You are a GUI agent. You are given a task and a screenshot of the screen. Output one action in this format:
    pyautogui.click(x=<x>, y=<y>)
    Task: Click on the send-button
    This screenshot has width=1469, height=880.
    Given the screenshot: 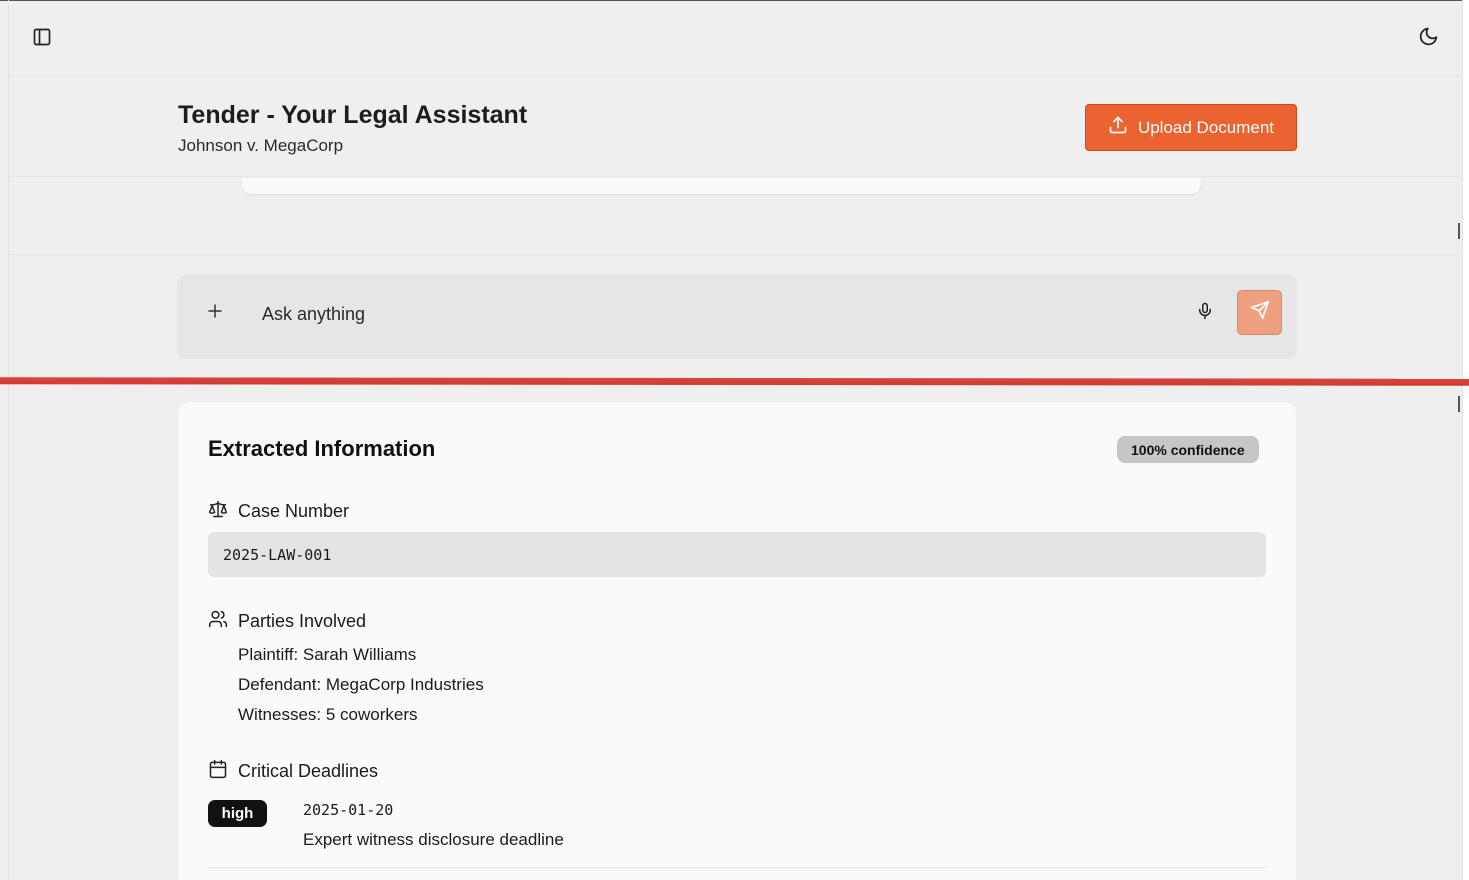 What is the action you would take?
    pyautogui.click(x=1259, y=312)
    